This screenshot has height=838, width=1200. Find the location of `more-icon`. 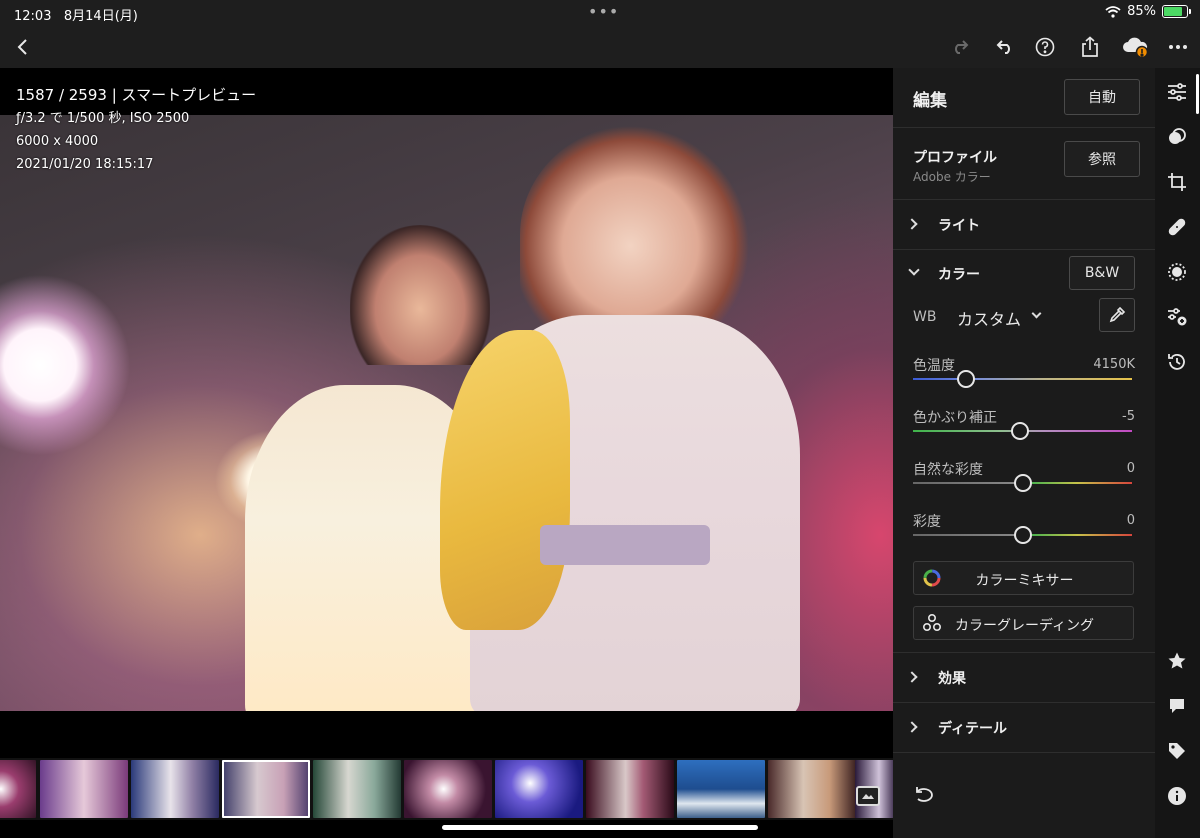

more-icon is located at coordinates (1178, 47).